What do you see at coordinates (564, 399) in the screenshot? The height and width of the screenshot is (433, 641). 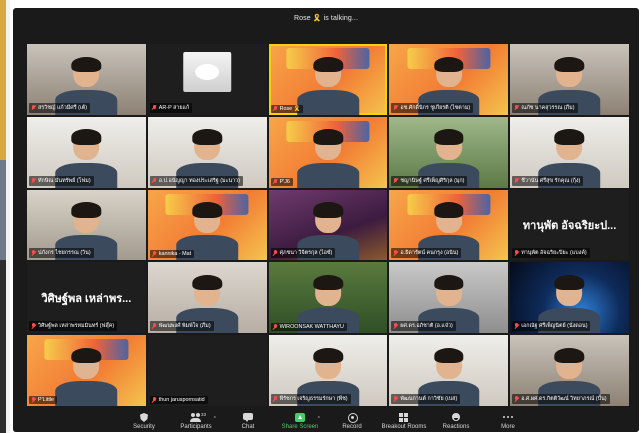 I see `participant-name: อ.ศ.ผศ.ดร.กิตติวัฒน์ วิทยาภรณ์ (ปั้น)` at bounding box center [564, 399].